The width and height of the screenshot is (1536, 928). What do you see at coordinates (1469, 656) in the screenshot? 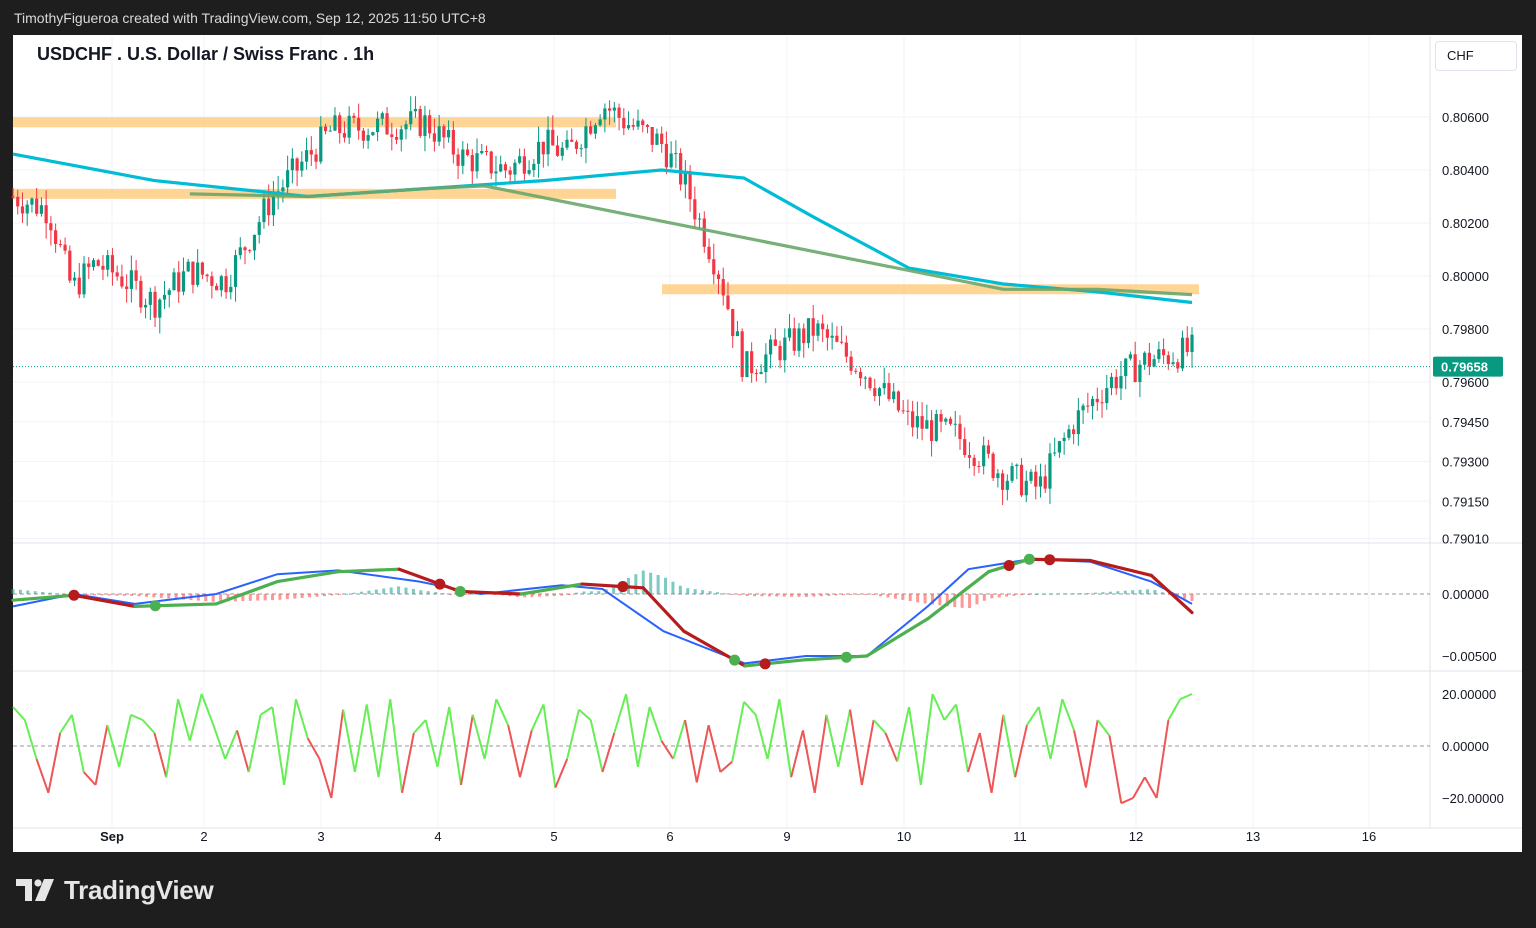
I see `macd-tick-label: −0.00500` at bounding box center [1469, 656].